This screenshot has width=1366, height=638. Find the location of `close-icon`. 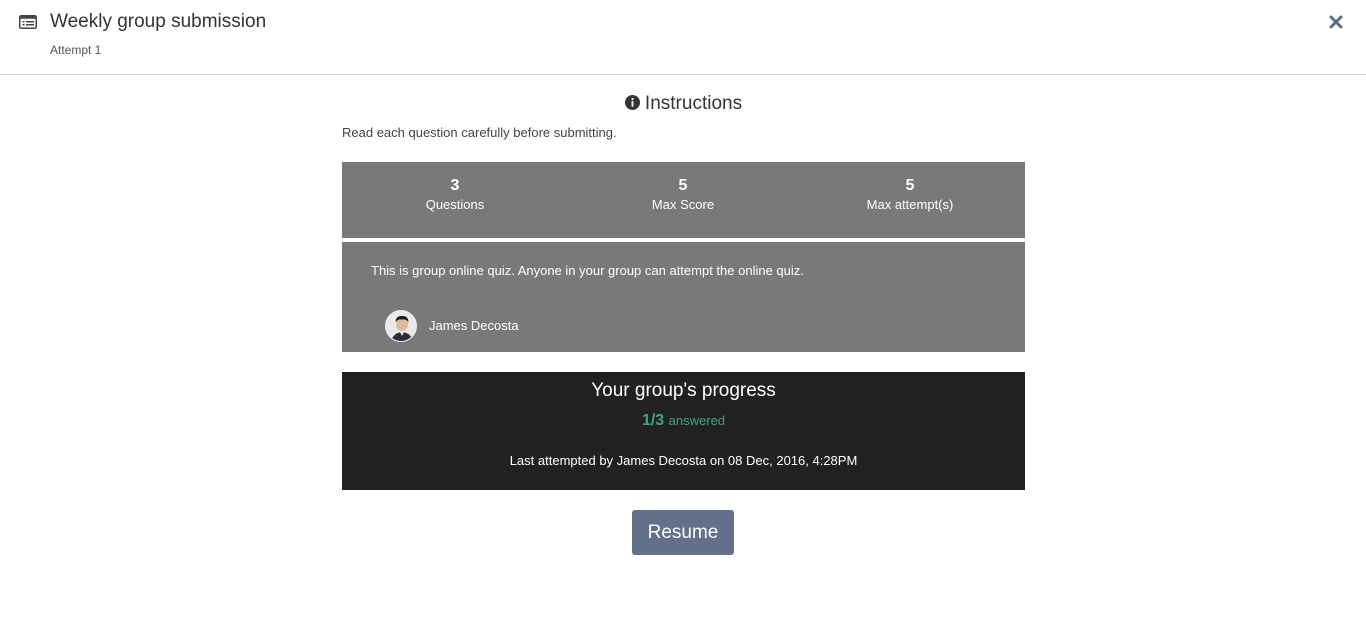

close-icon is located at coordinates (1336, 22).